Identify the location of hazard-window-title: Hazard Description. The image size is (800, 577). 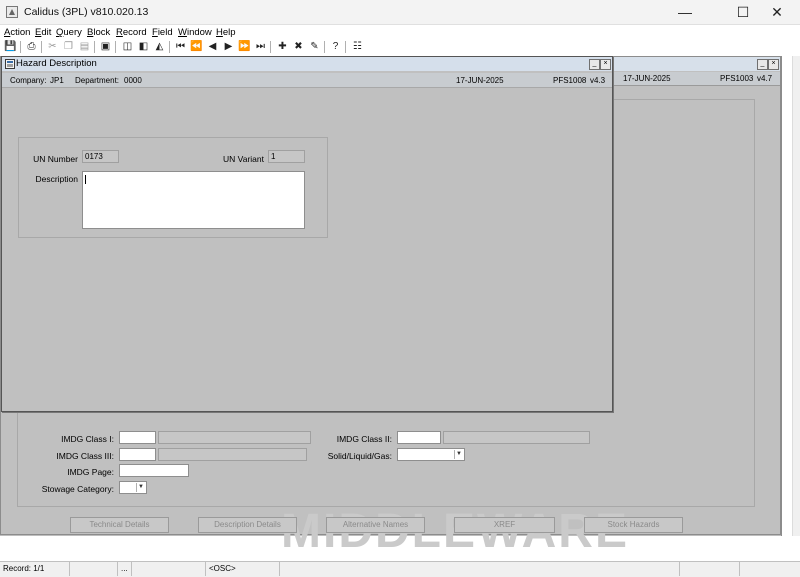
(56, 63).